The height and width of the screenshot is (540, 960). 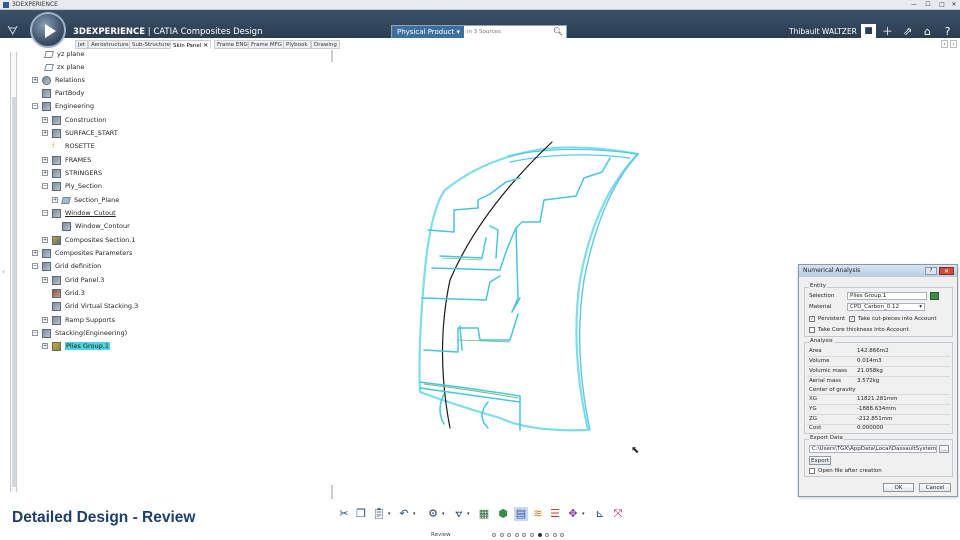 What do you see at coordinates (344, 514) in the screenshot?
I see `cut-icon: ✂` at bounding box center [344, 514].